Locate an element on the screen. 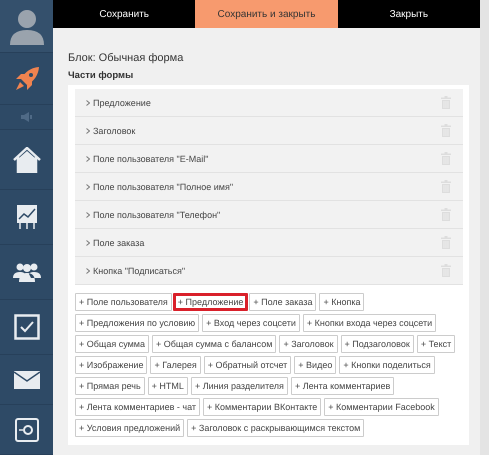 The height and width of the screenshot is (455, 489). add-part-button: + Поле заказа is located at coordinates (282, 302).